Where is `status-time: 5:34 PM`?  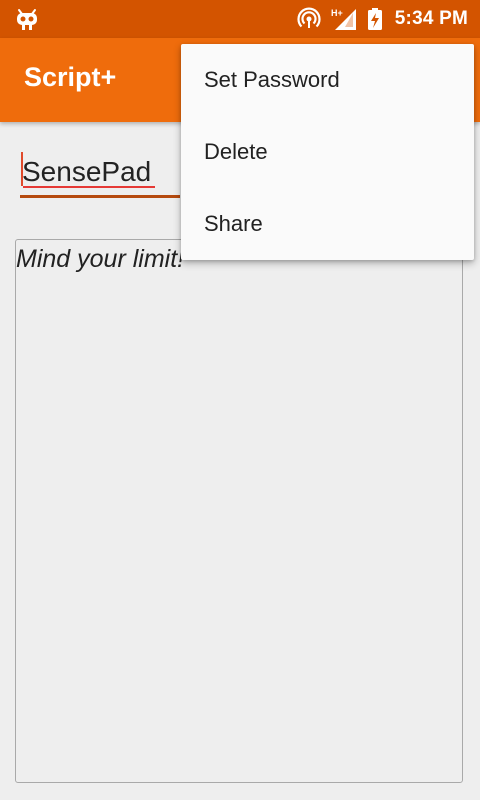 status-time: 5:34 PM is located at coordinates (431, 18).